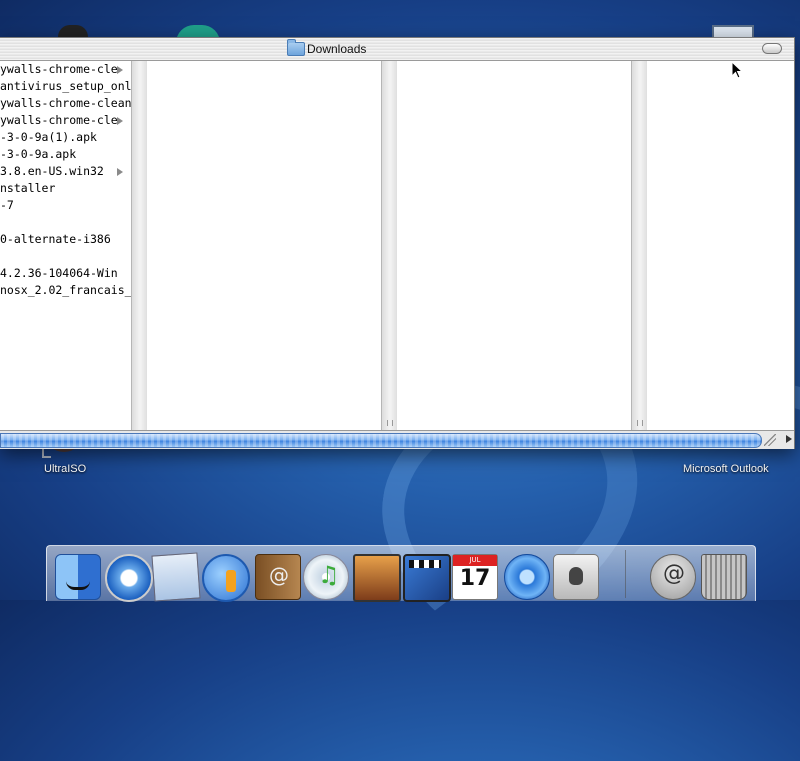 Image resolution: width=800 pixels, height=761 pixels. Describe the element at coordinates (65, 205) in the screenshot. I see `file-item: -7` at that location.